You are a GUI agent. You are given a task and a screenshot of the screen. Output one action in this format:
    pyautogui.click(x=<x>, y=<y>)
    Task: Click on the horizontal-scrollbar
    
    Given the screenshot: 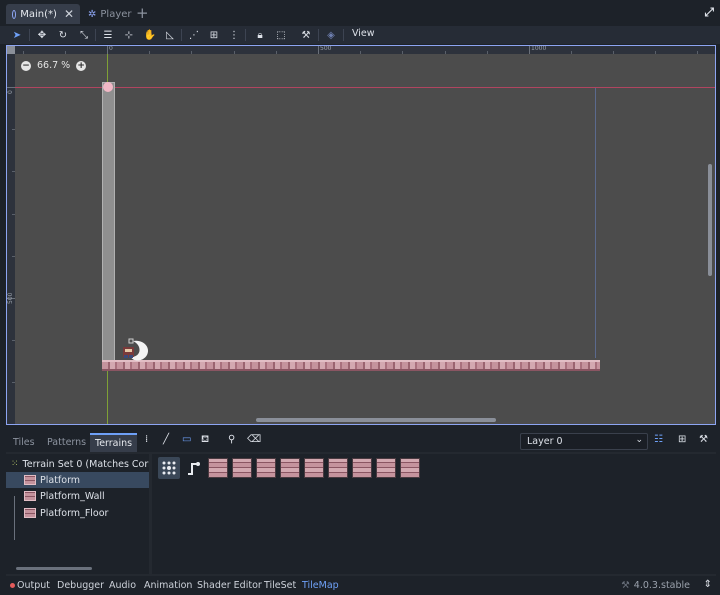 What is the action you would take?
    pyautogui.click(x=376, y=420)
    